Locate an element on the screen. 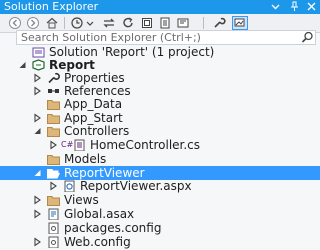 Image resolution: width=320 pixels, height=250 pixels. tree-row: Solution 'Report' (1 project) is located at coordinates (160, 52).